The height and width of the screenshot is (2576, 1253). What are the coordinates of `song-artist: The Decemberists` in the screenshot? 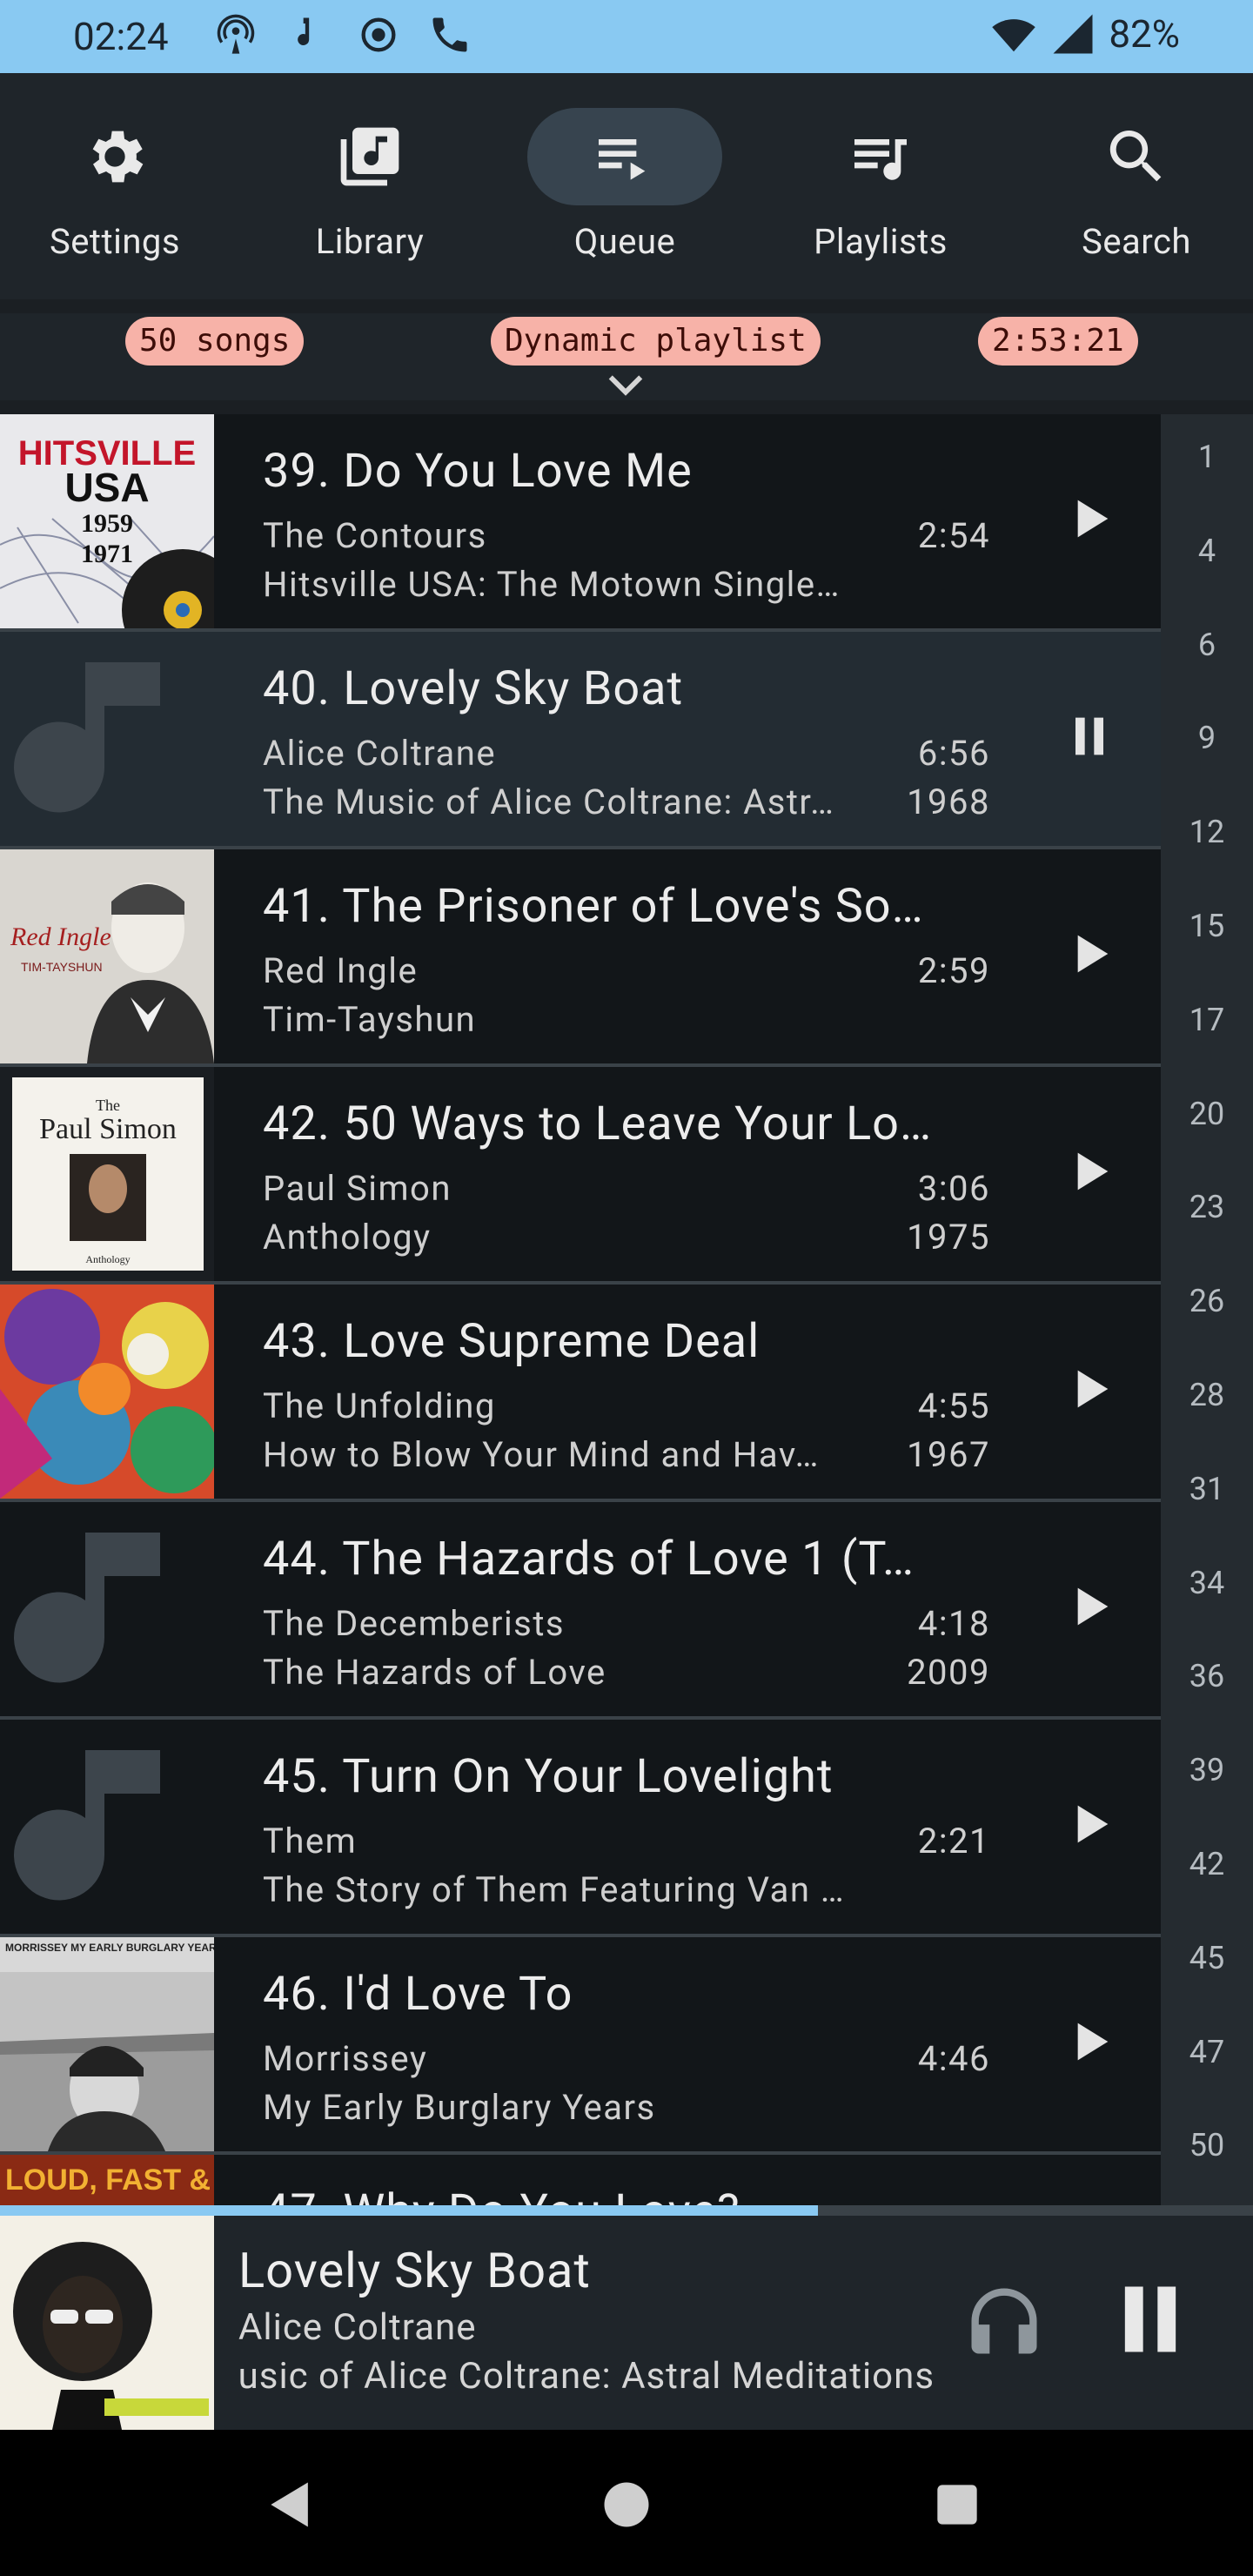 It's located at (414, 1623).